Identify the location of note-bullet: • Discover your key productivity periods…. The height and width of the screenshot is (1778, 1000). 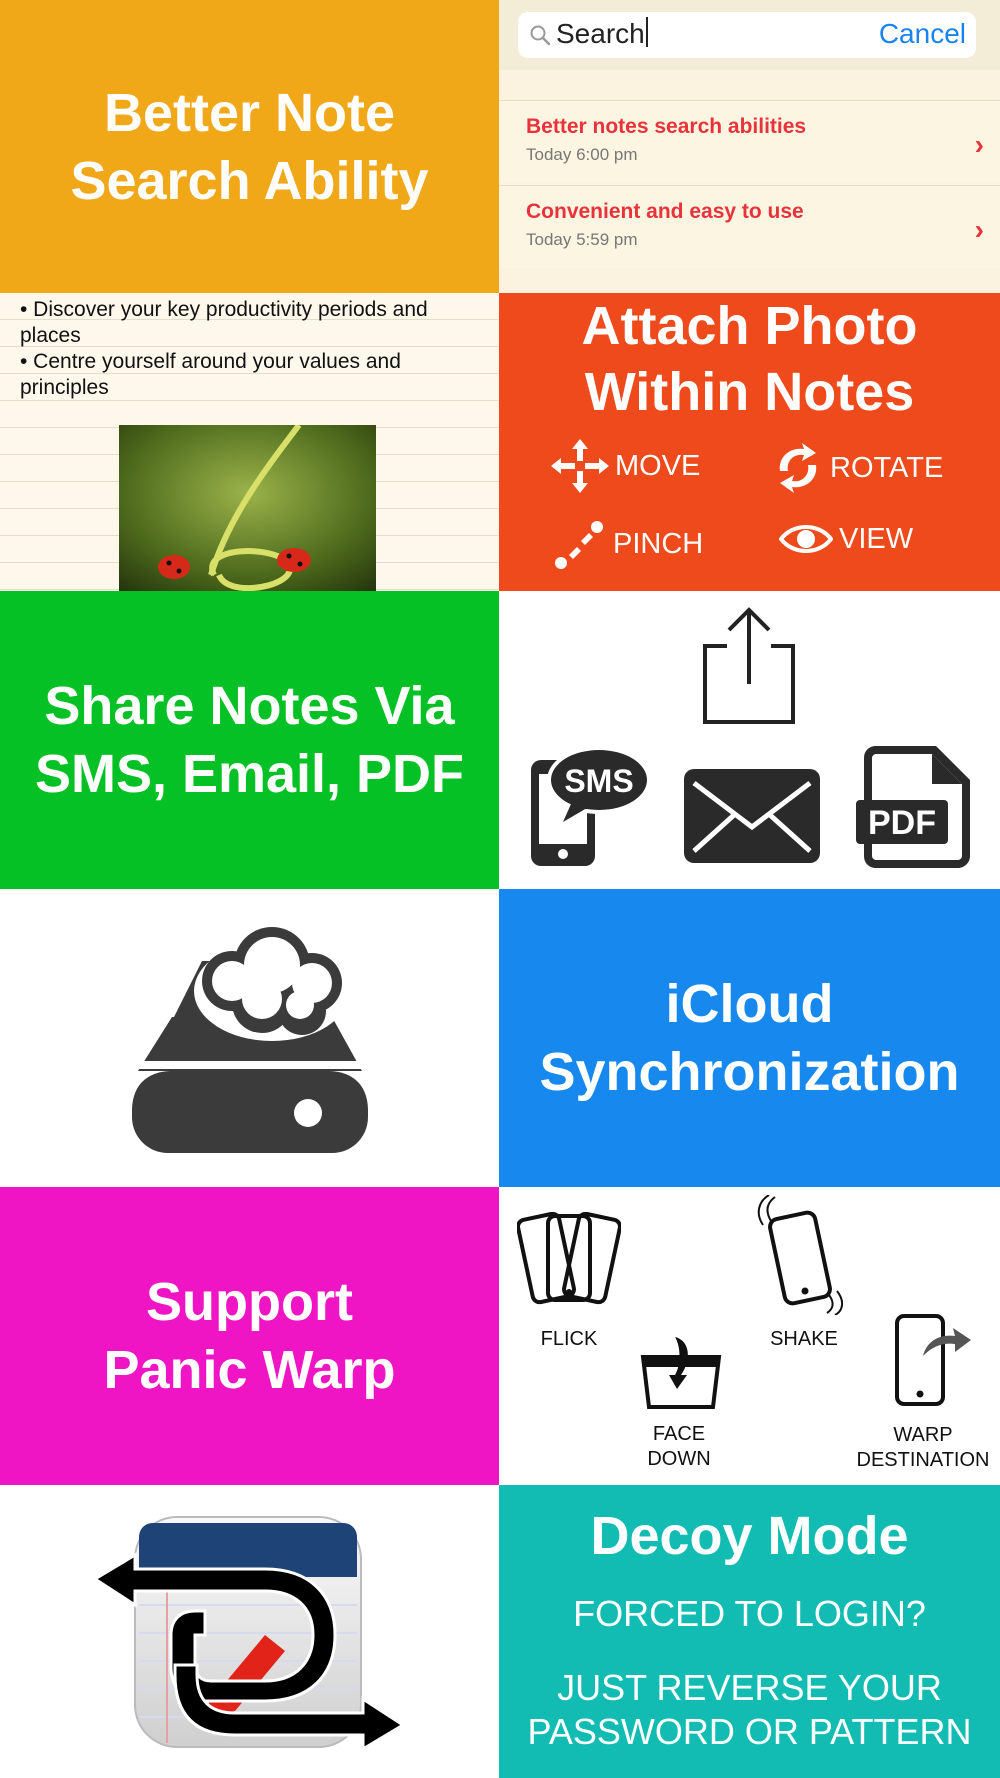
(224, 322).